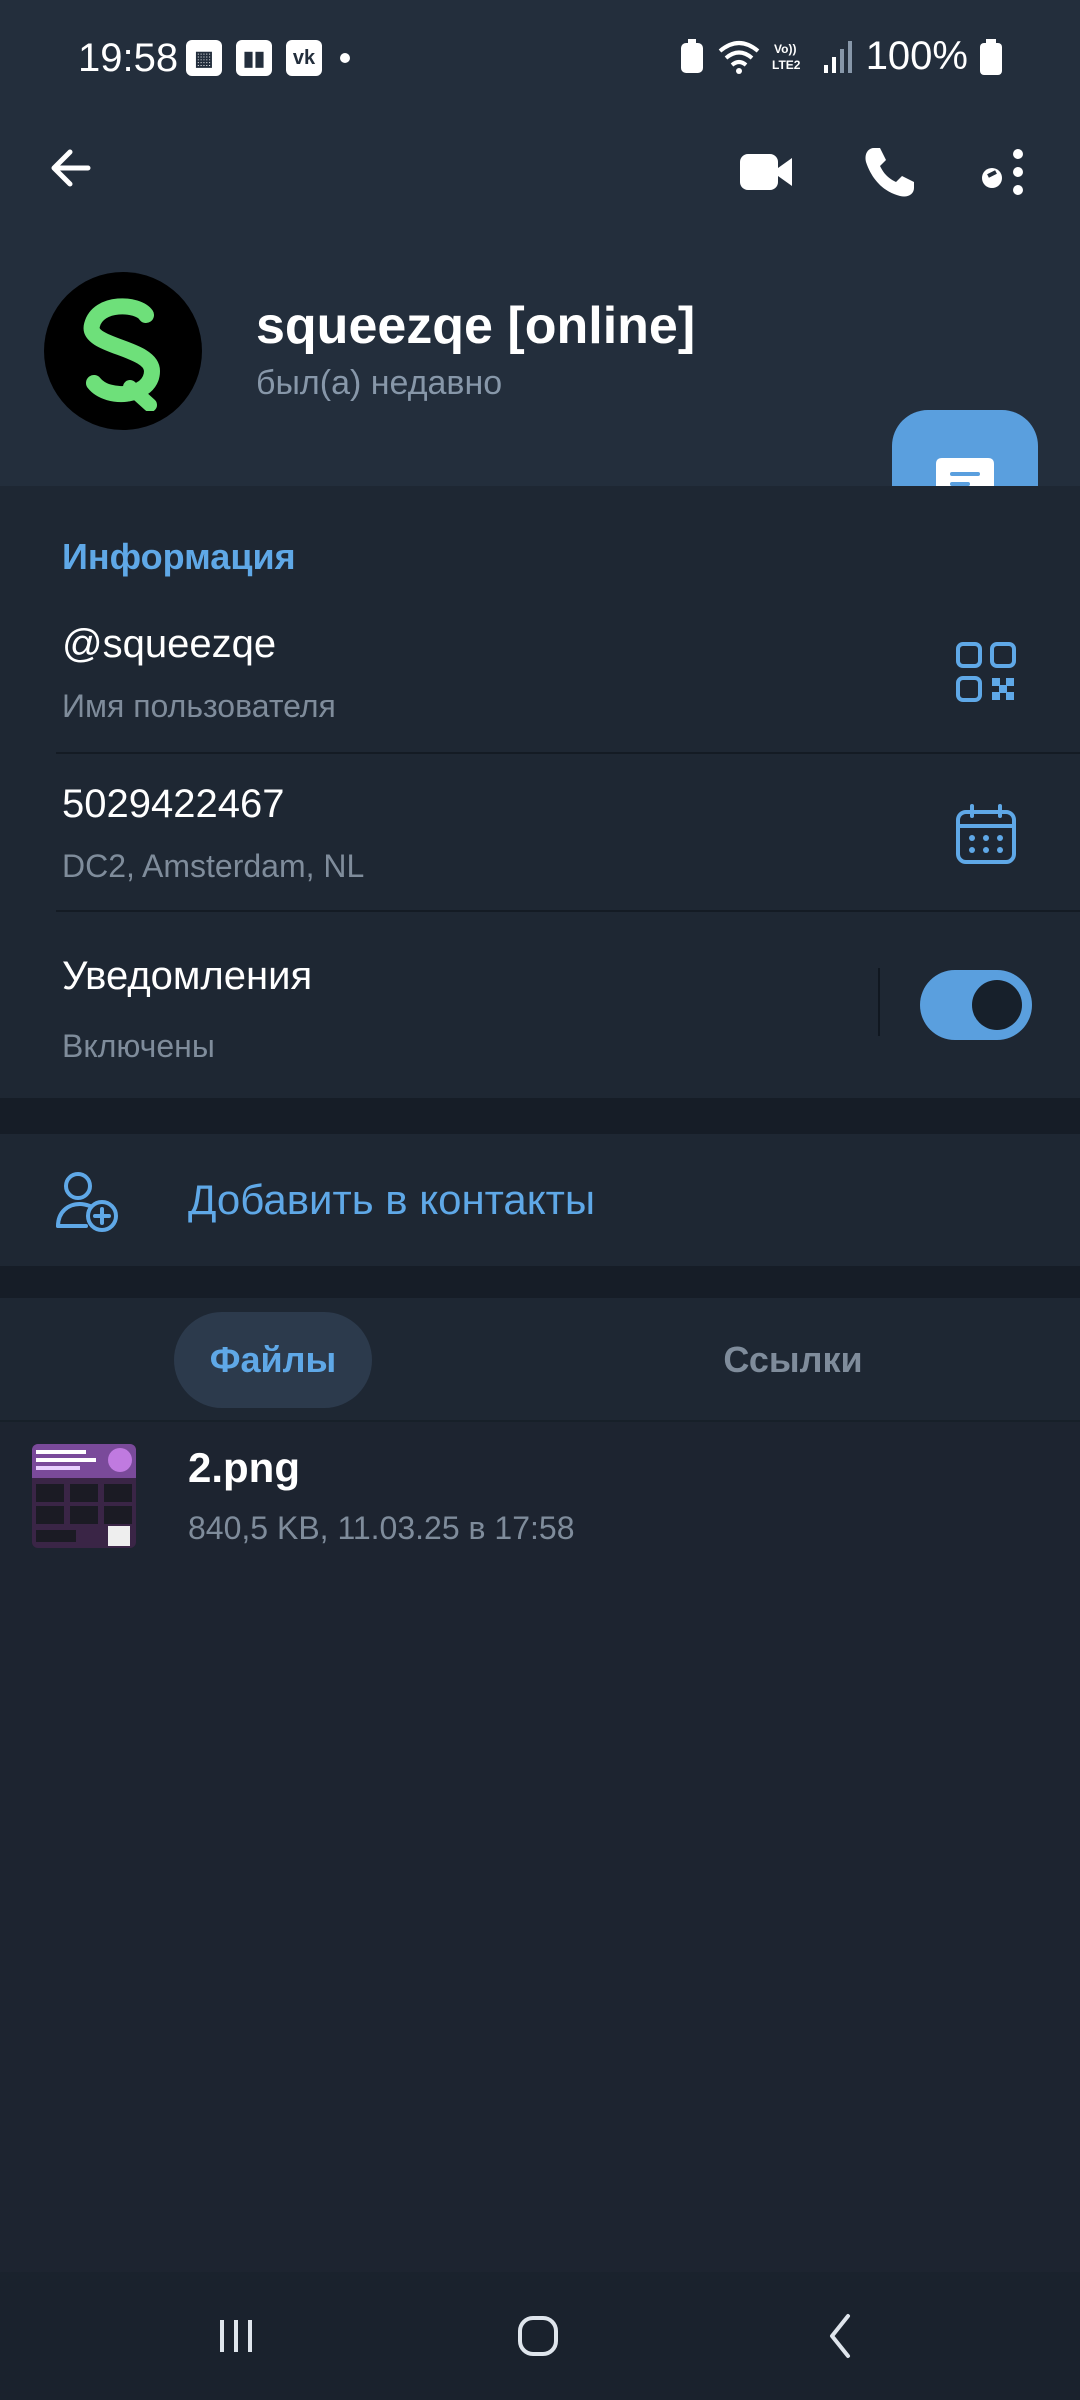 The image size is (1080, 2400). Describe the element at coordinates (84, 1496) in the screenshot. I see `file-thumbnail` at that location.